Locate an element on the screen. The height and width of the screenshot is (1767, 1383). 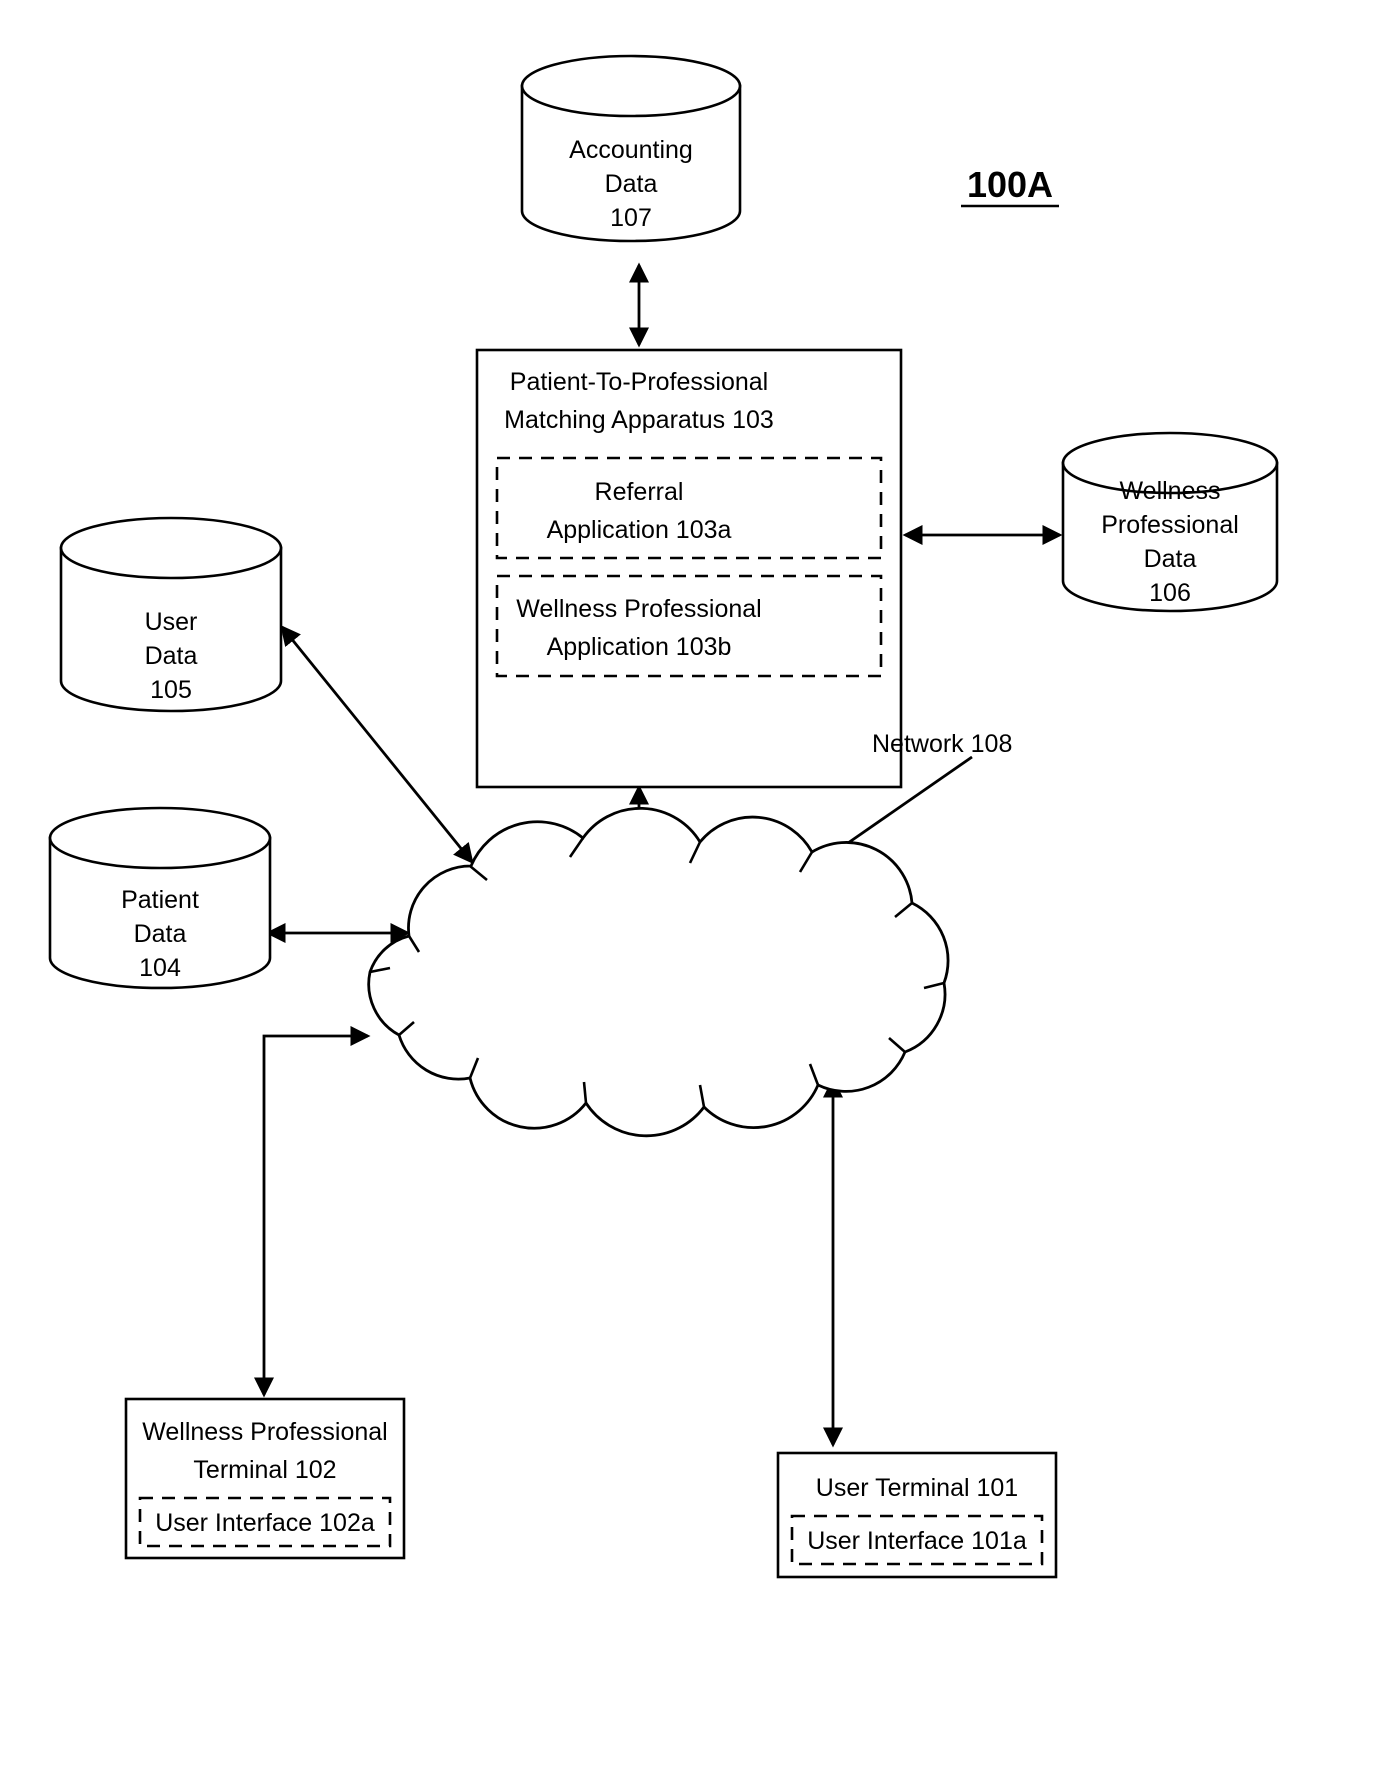
user-data-line-1: User is located at coordinates (171, 622).